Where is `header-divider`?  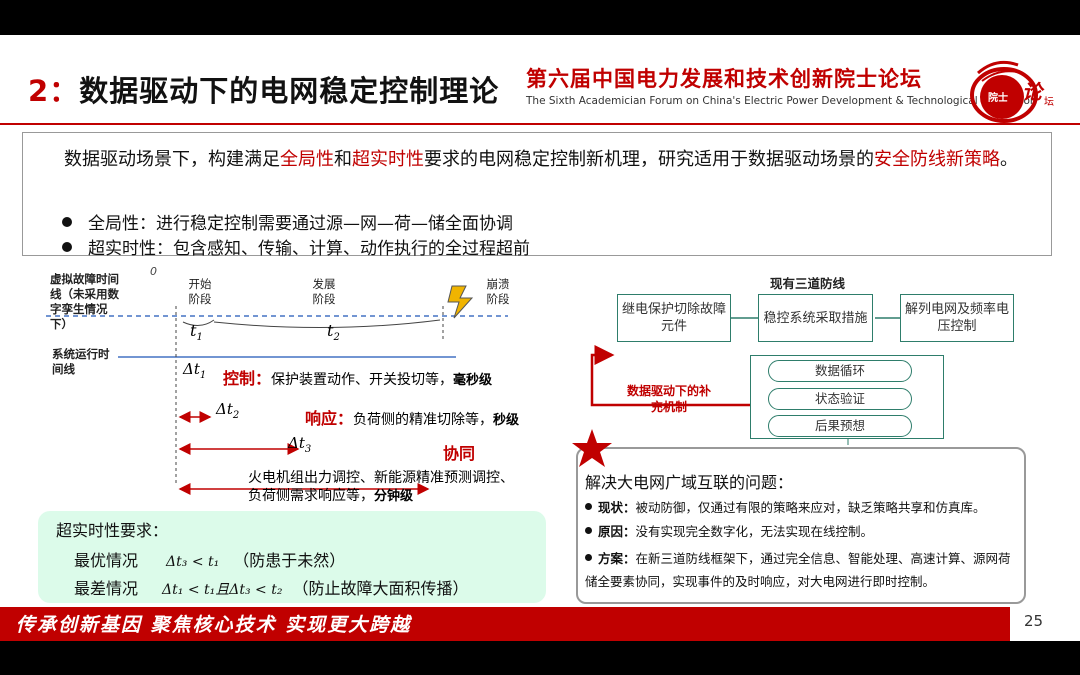
header-divider is located at coordinates (540, 124).